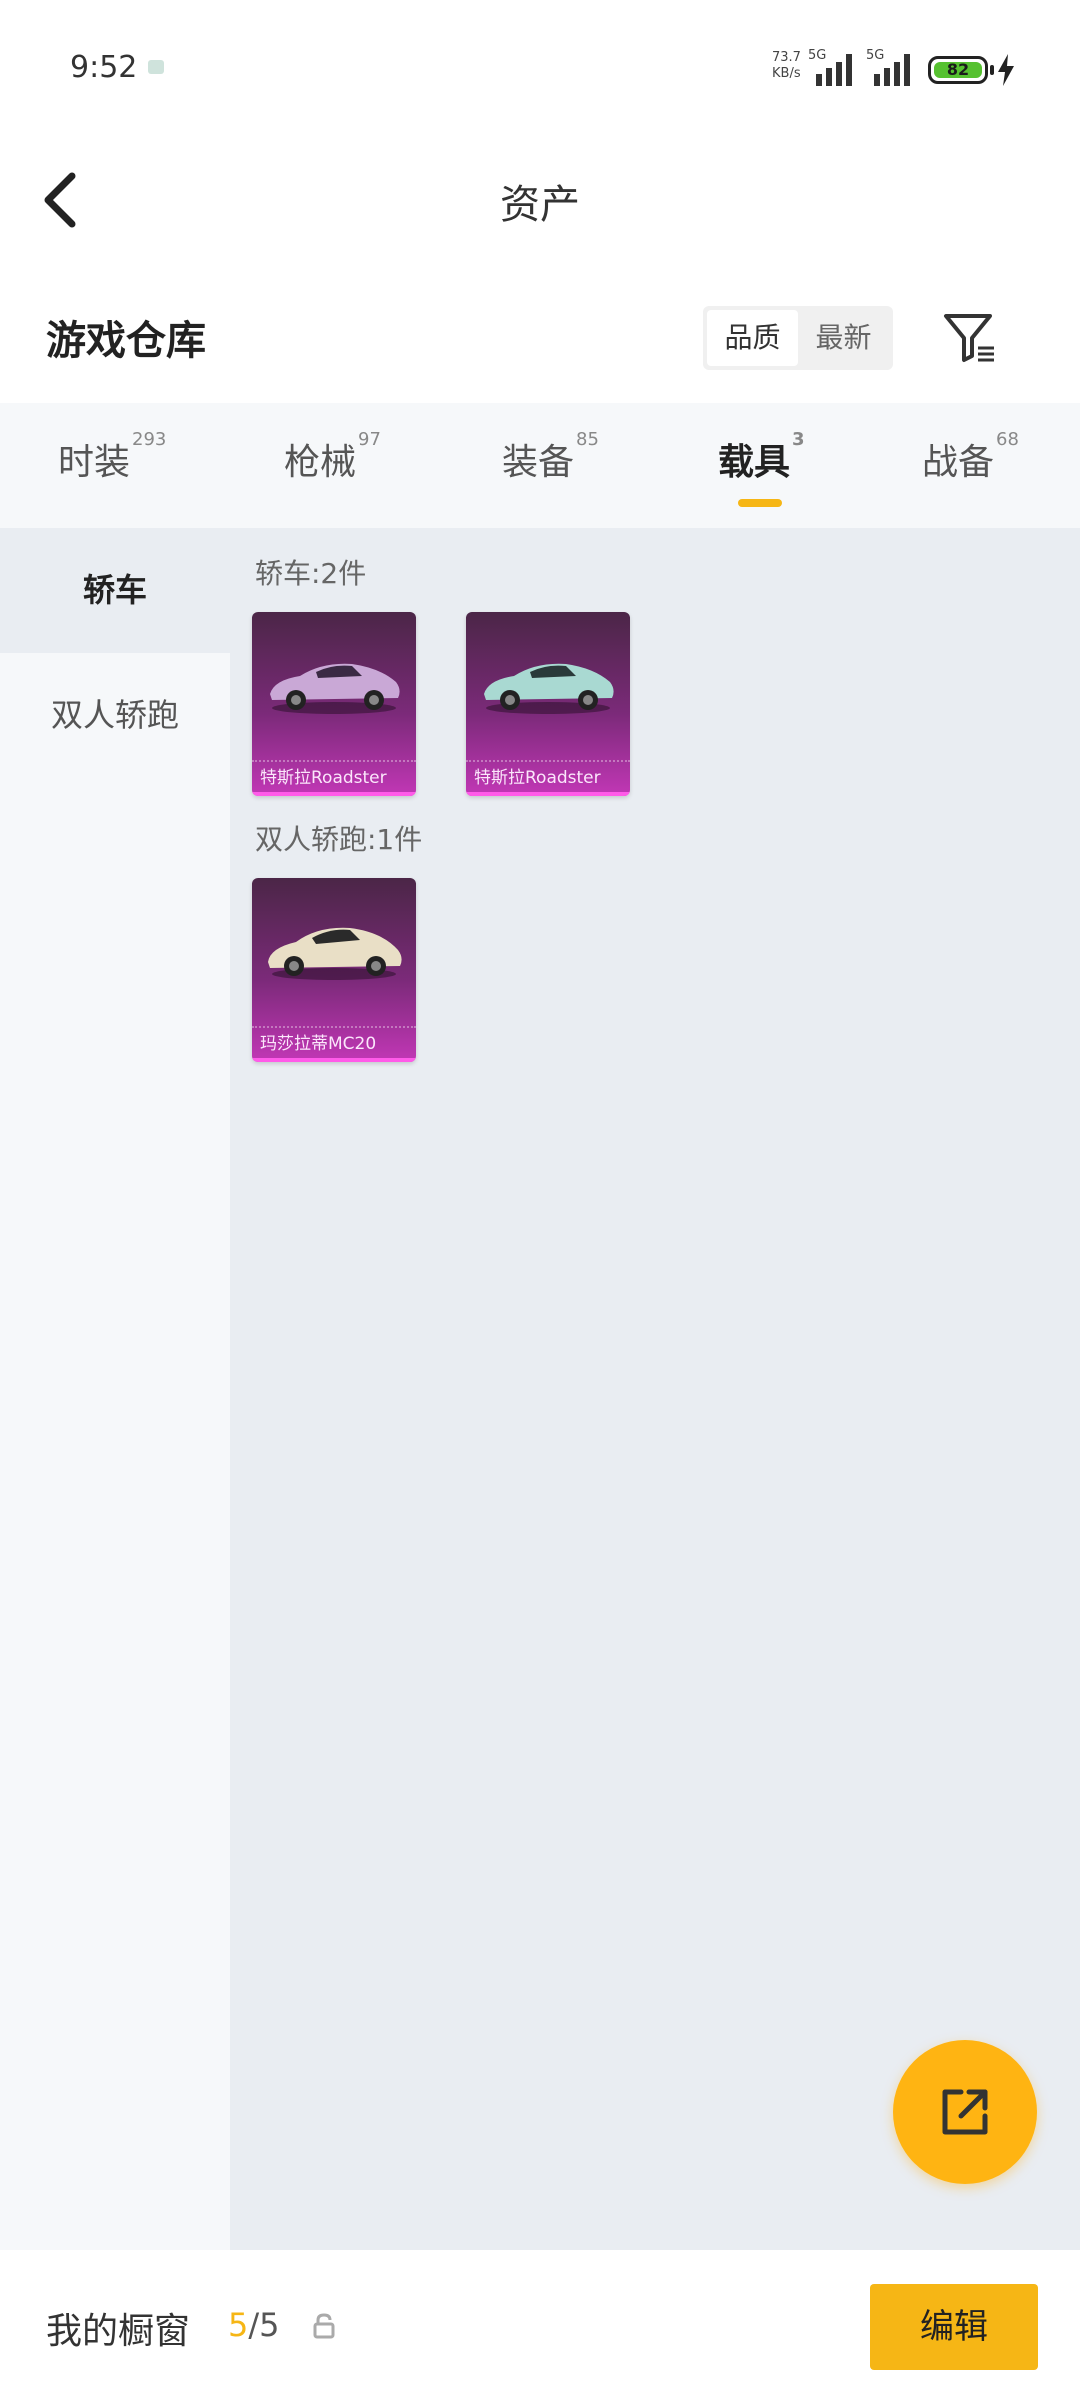  I want to click on header: 资产, so click(540, 200).